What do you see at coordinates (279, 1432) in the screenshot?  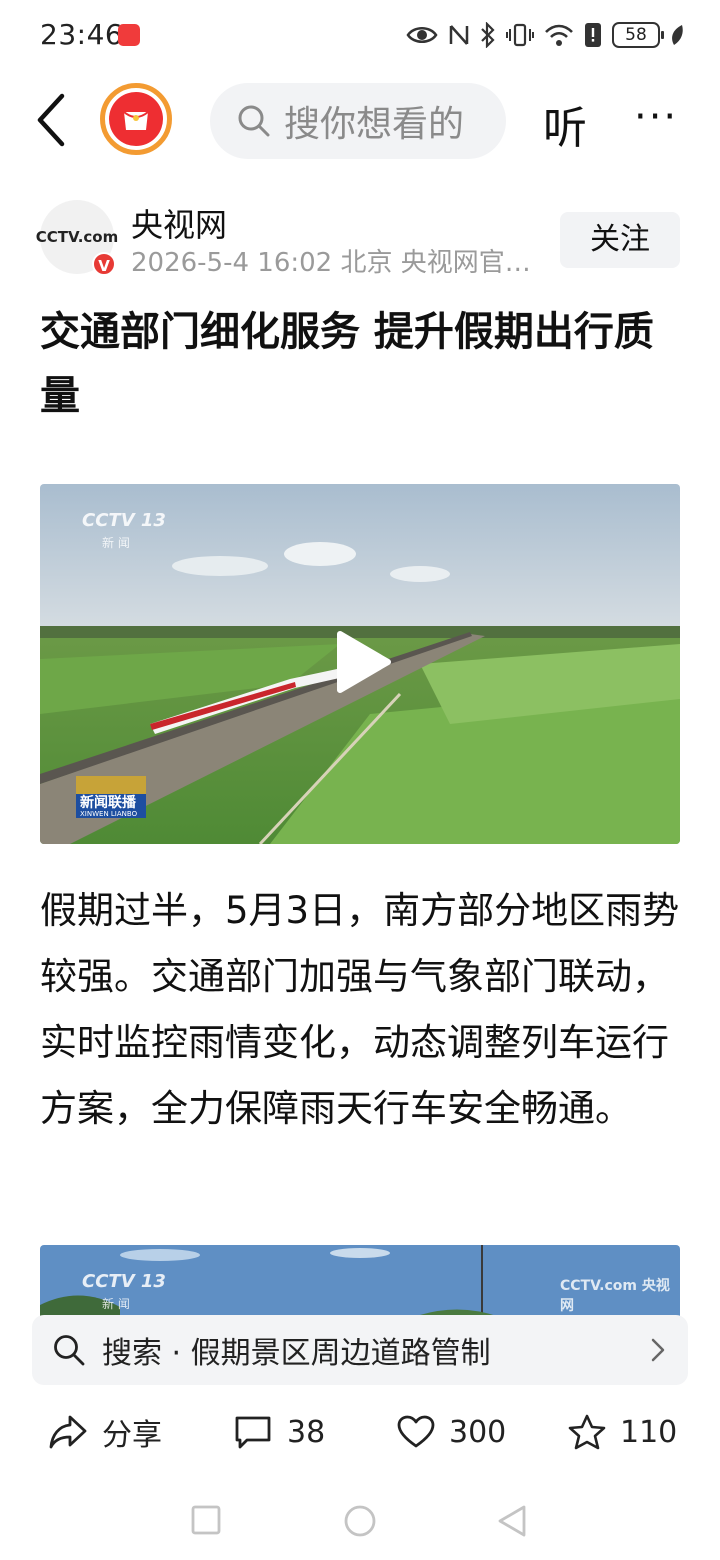 I see `comment-button: 38` at bounding box center [279, 1432].